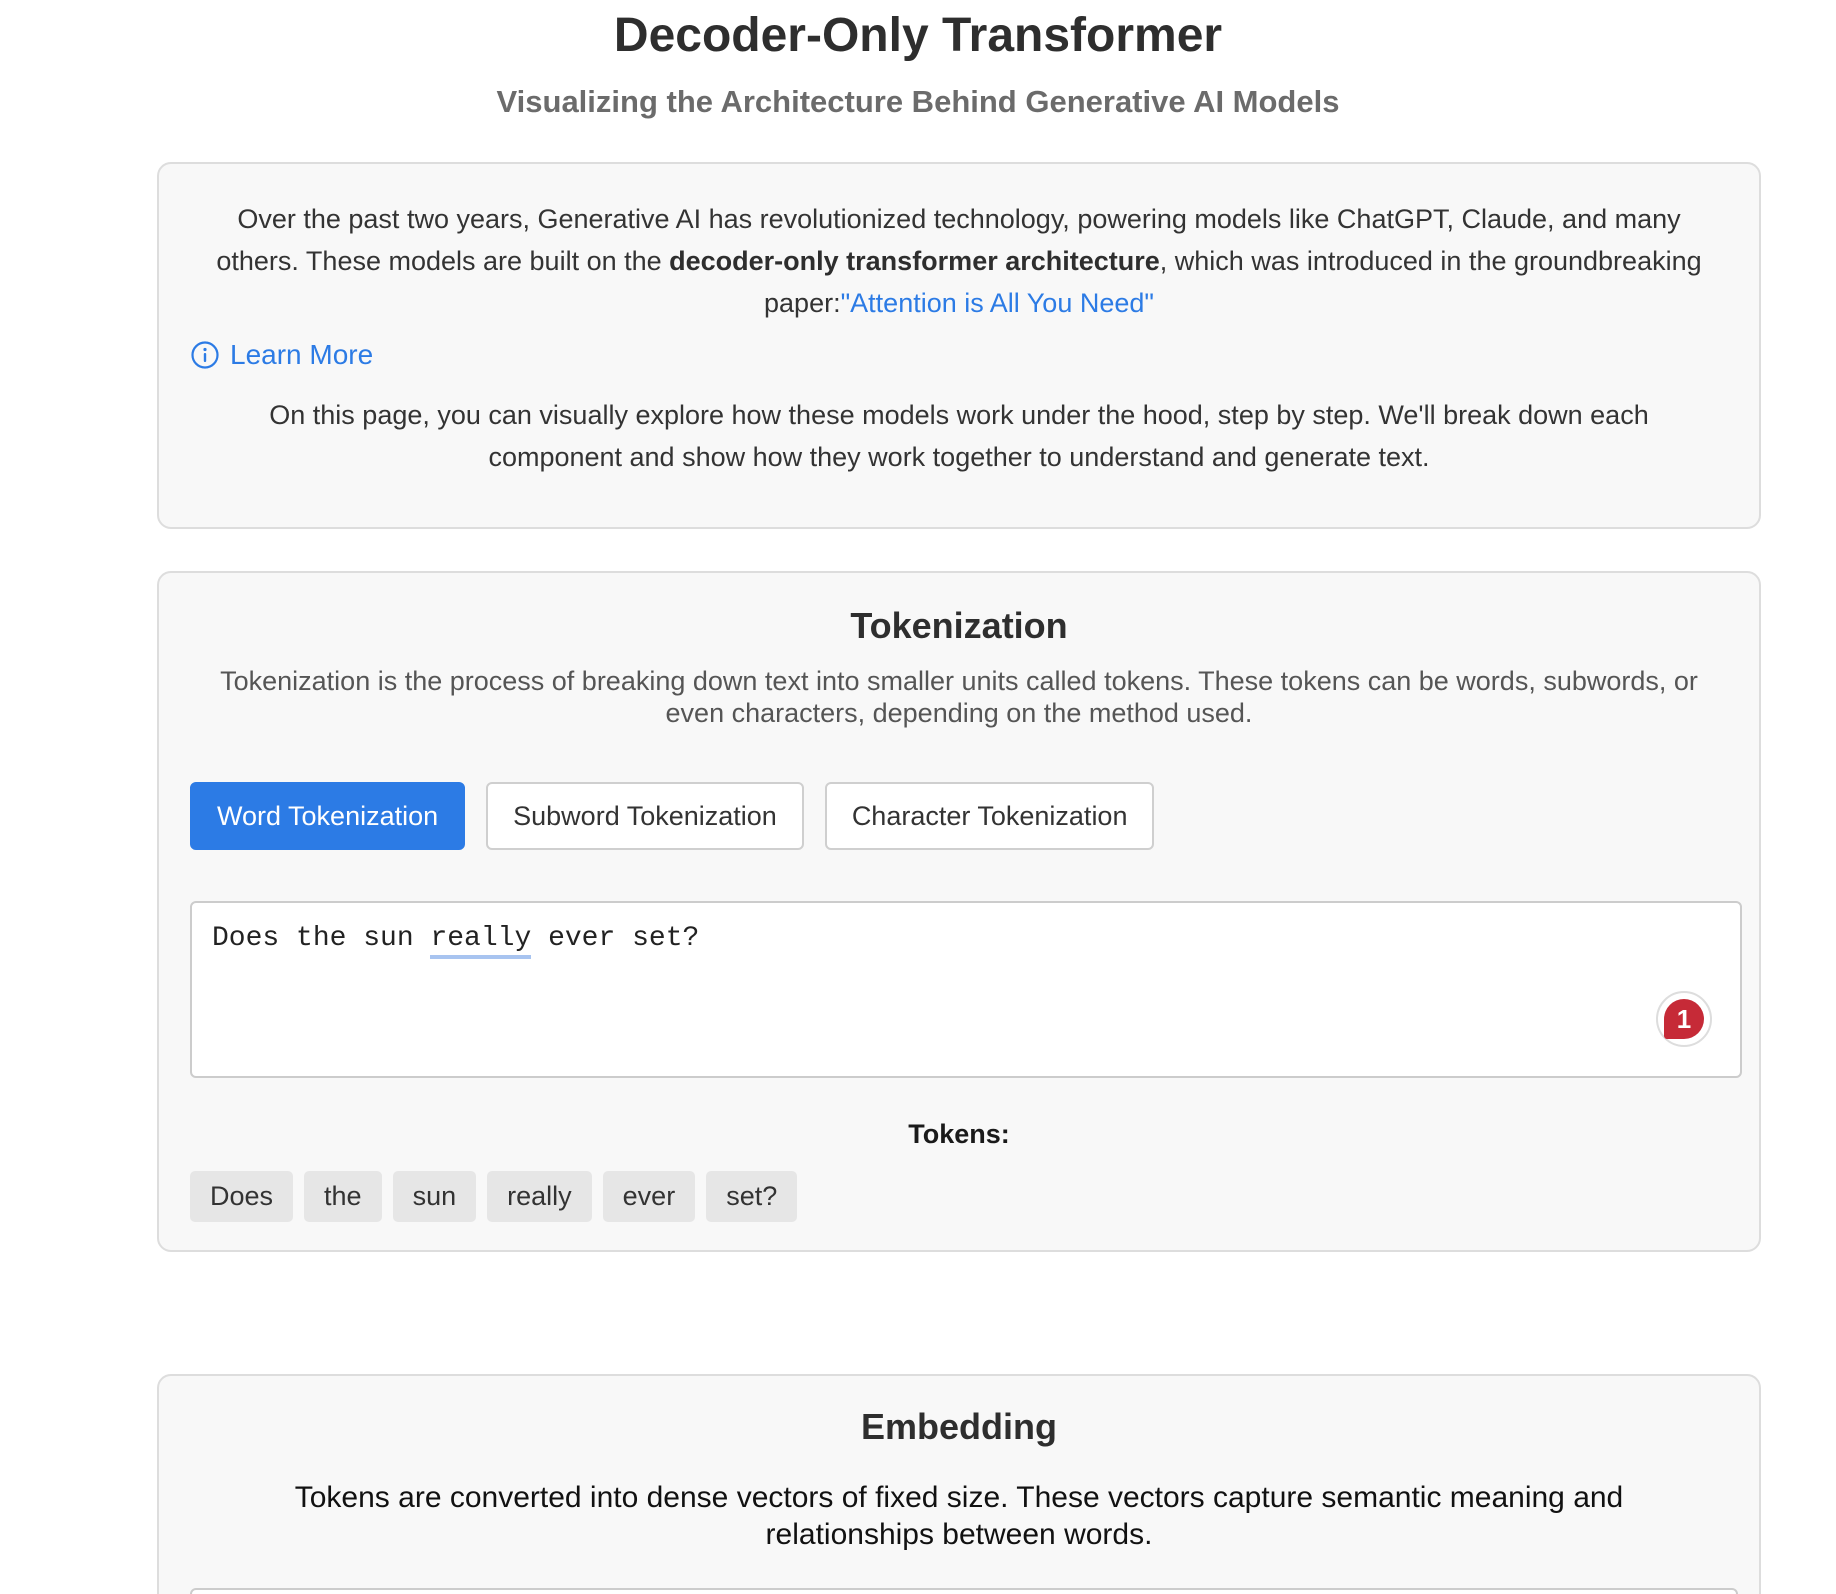 This screenshot has width=1836, height=1594. Describe the element at coordinates (959, 1426) in the screenshot. I see `embedding-title: Embedding` at that location.